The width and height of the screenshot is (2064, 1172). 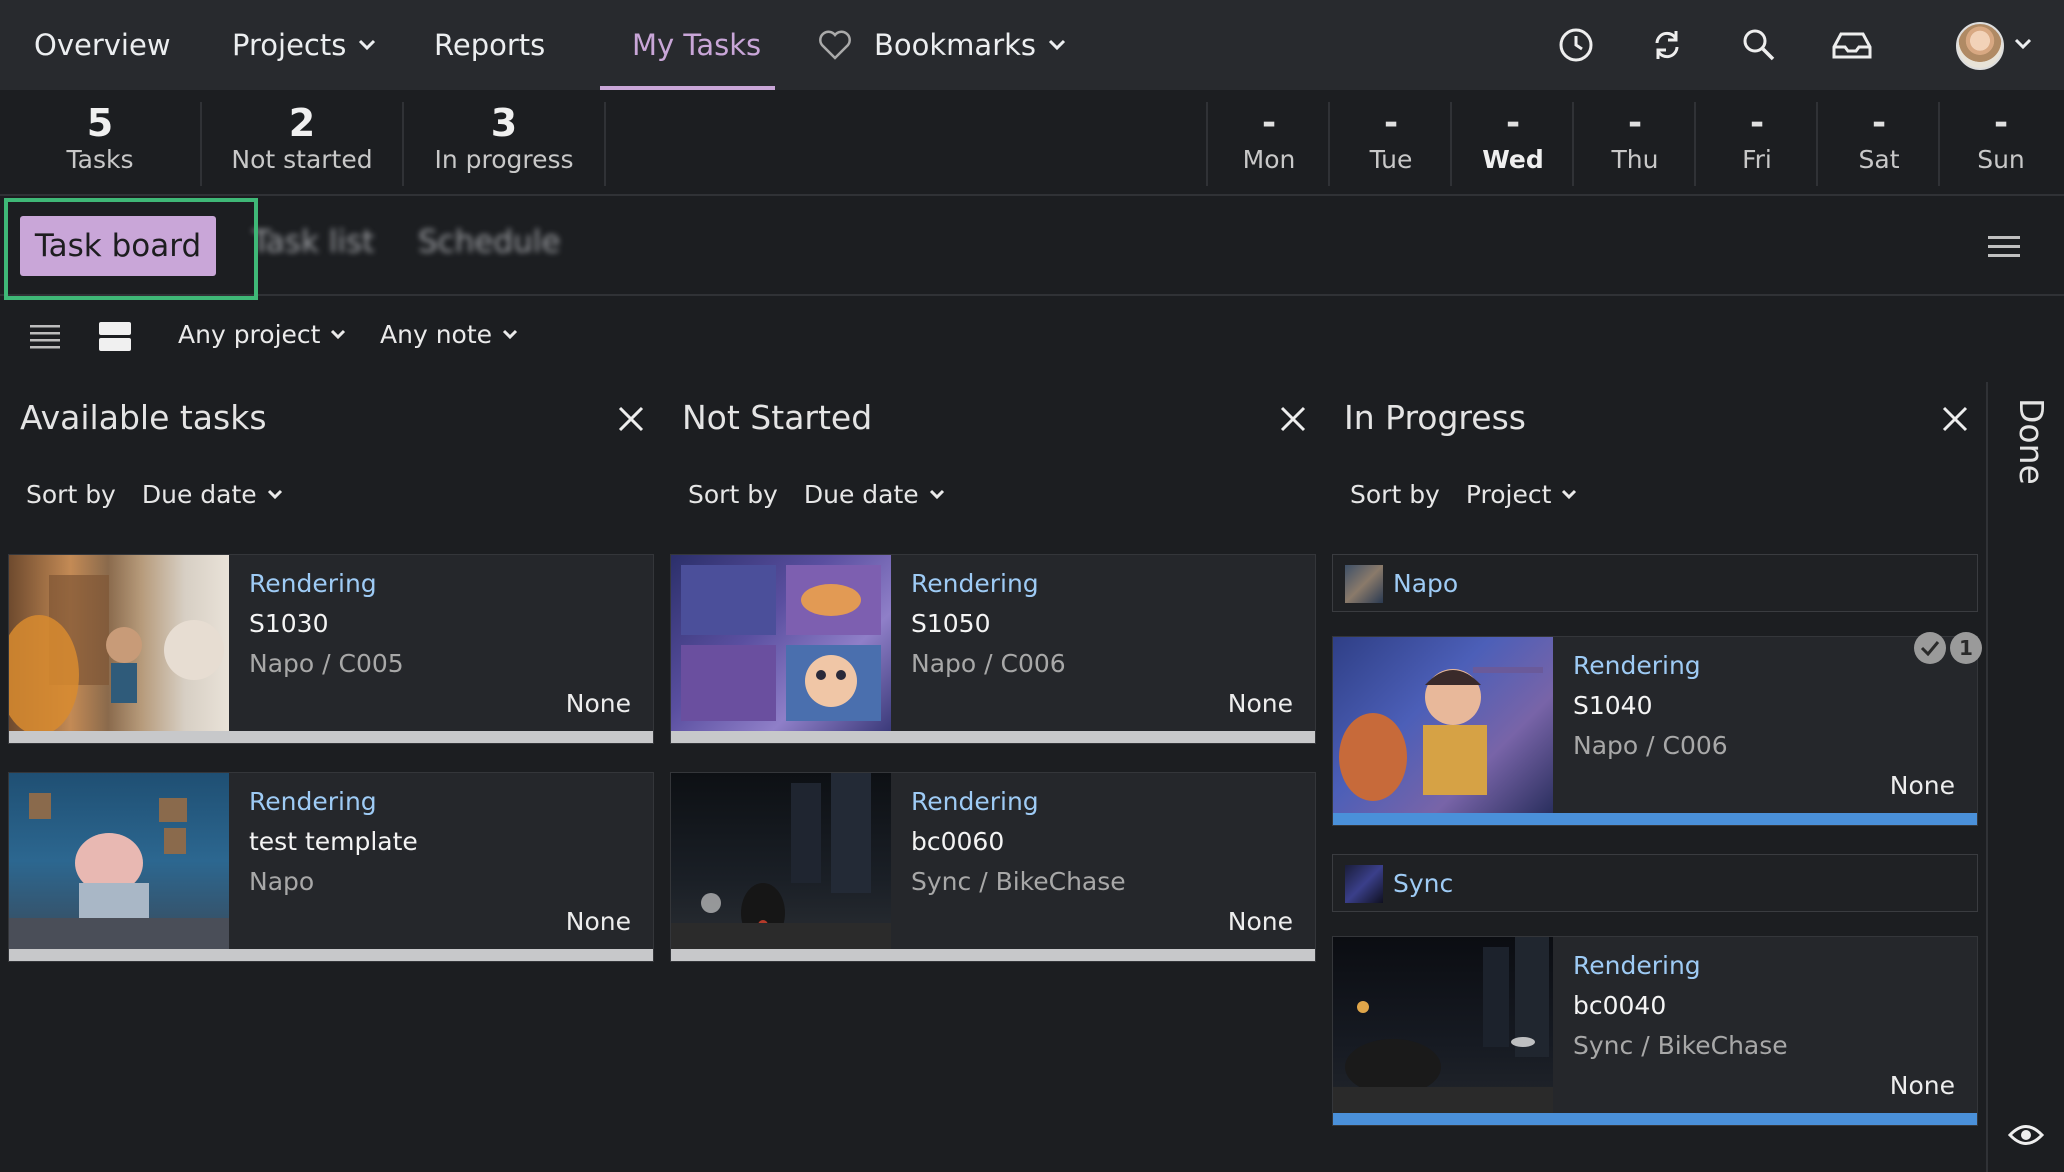 What do you see at coordinates (449, 334) in the screenshot?
I see `note-filter-dropdown: Any note` at bounding box center [449, 334].